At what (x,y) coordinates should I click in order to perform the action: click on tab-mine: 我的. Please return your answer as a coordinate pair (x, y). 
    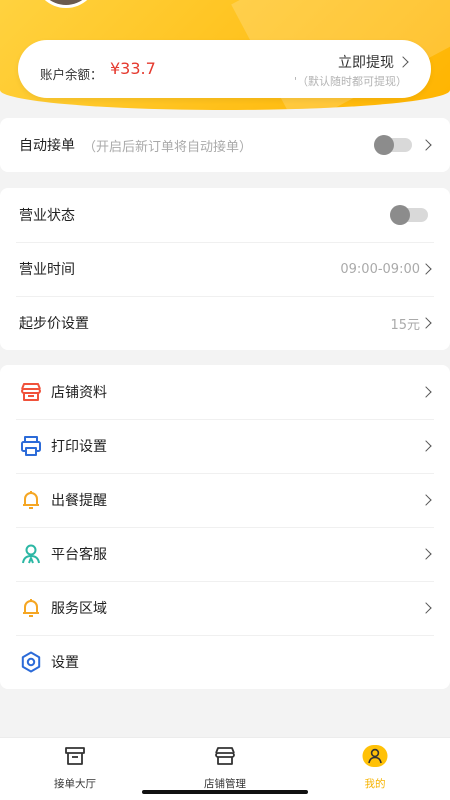
    Looking at the image, I should click on (375, 769).